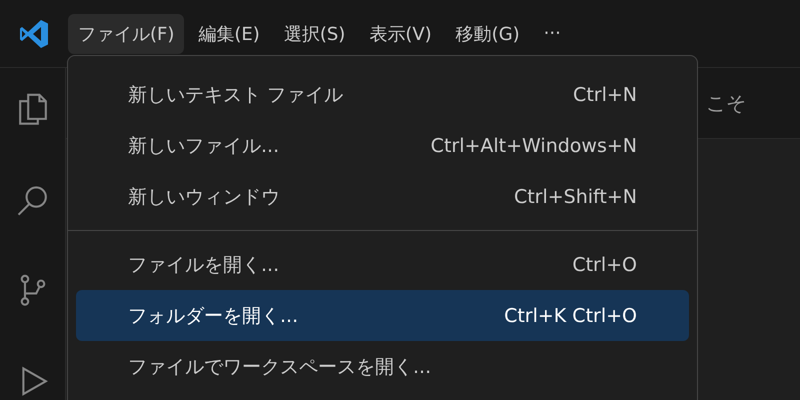 This screenshot has height=400, width=800. Describe the element at coordinates (488, 34) in the screenshot. I see `menu-bar-item: 移動(G)` at that location.